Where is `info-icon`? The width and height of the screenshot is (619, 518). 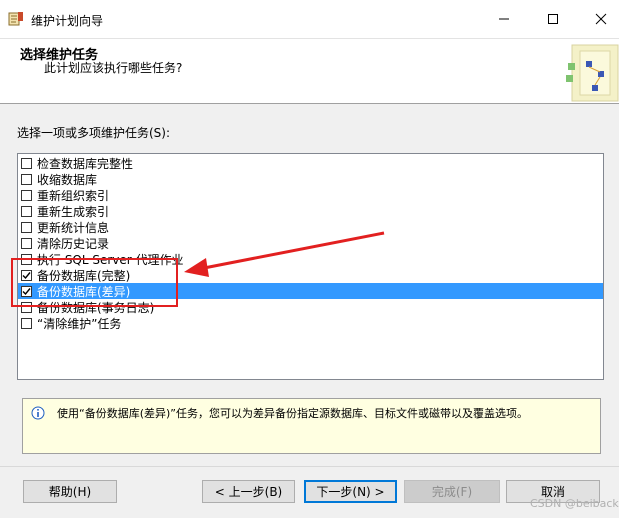
info-icon is located at coordinates (38, 413).